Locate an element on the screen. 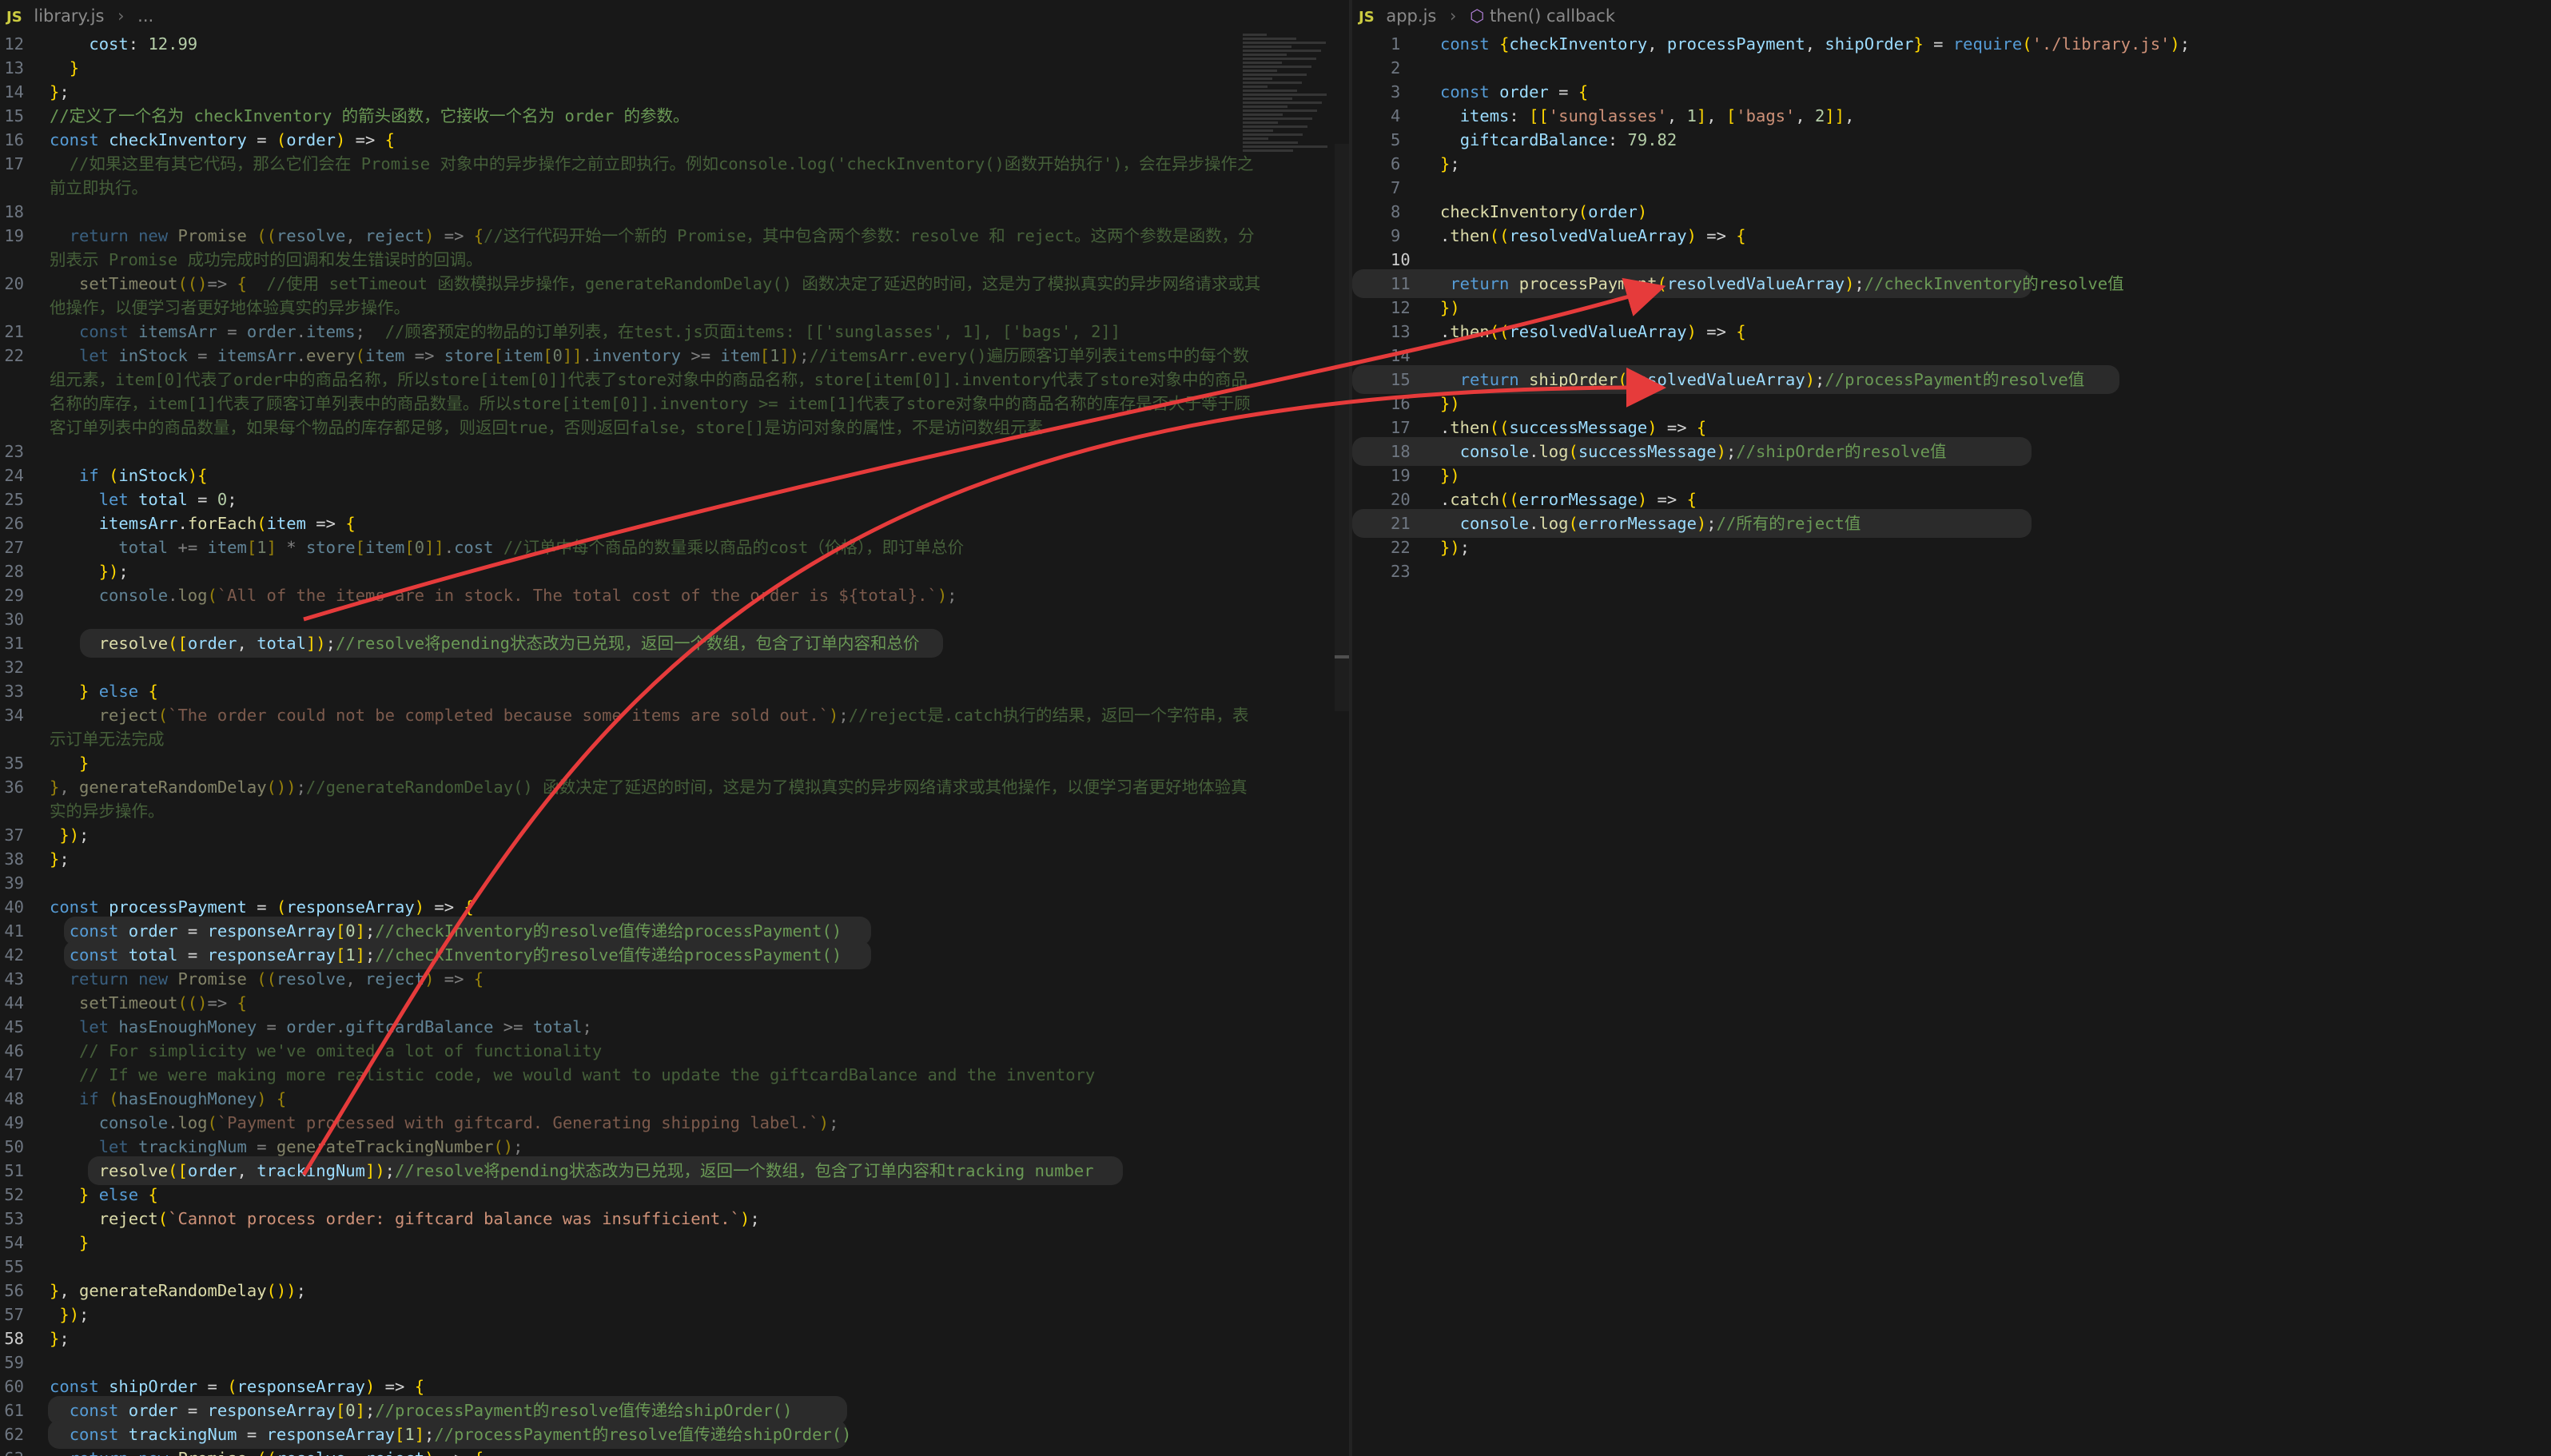 The width and height of the screenshot is (2551, 1456). code-text: setTimeout(()=> { is located at coordinates (656, 1003).